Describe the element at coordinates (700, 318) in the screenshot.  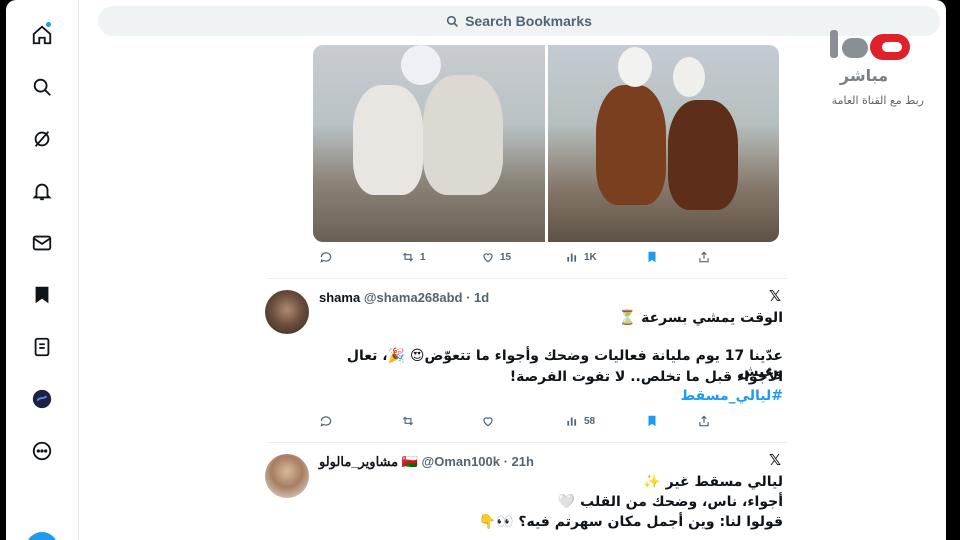
I see `tweet-text-line: الوقت يمشي بسرعة ⏳` at that location.